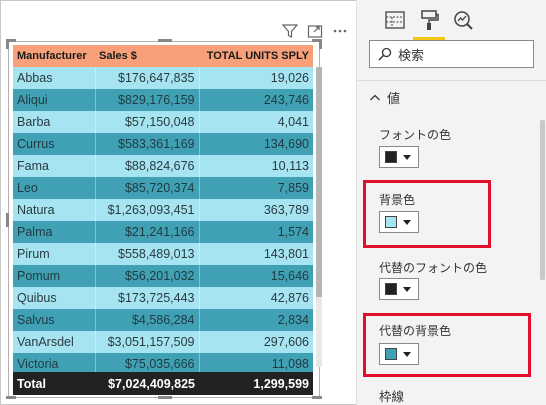 The height and width of the screenshot is (405, 546). Describe the element at coordinates (147, 144) in the screenshot. I see `sales-cell: $583,361,169` at that location.